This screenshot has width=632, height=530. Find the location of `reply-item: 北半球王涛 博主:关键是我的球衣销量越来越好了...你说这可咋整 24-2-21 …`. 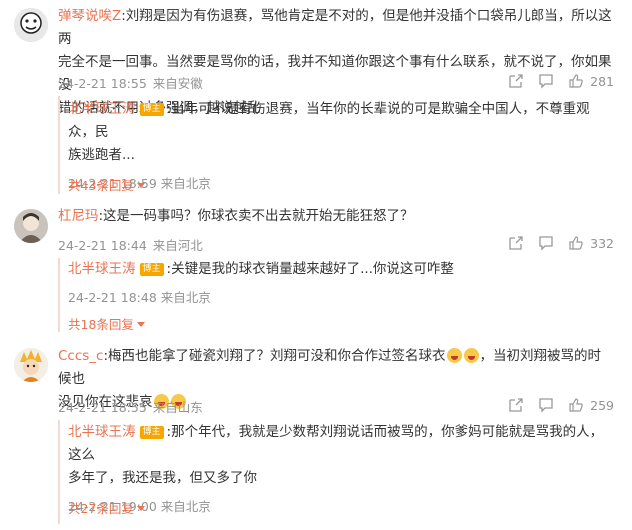

reply-item: 北半球王涛 博主:关键是我的球衣销量越来越好了...你说这可咋整 24-2-21 … is located at coordinates (341, 282).